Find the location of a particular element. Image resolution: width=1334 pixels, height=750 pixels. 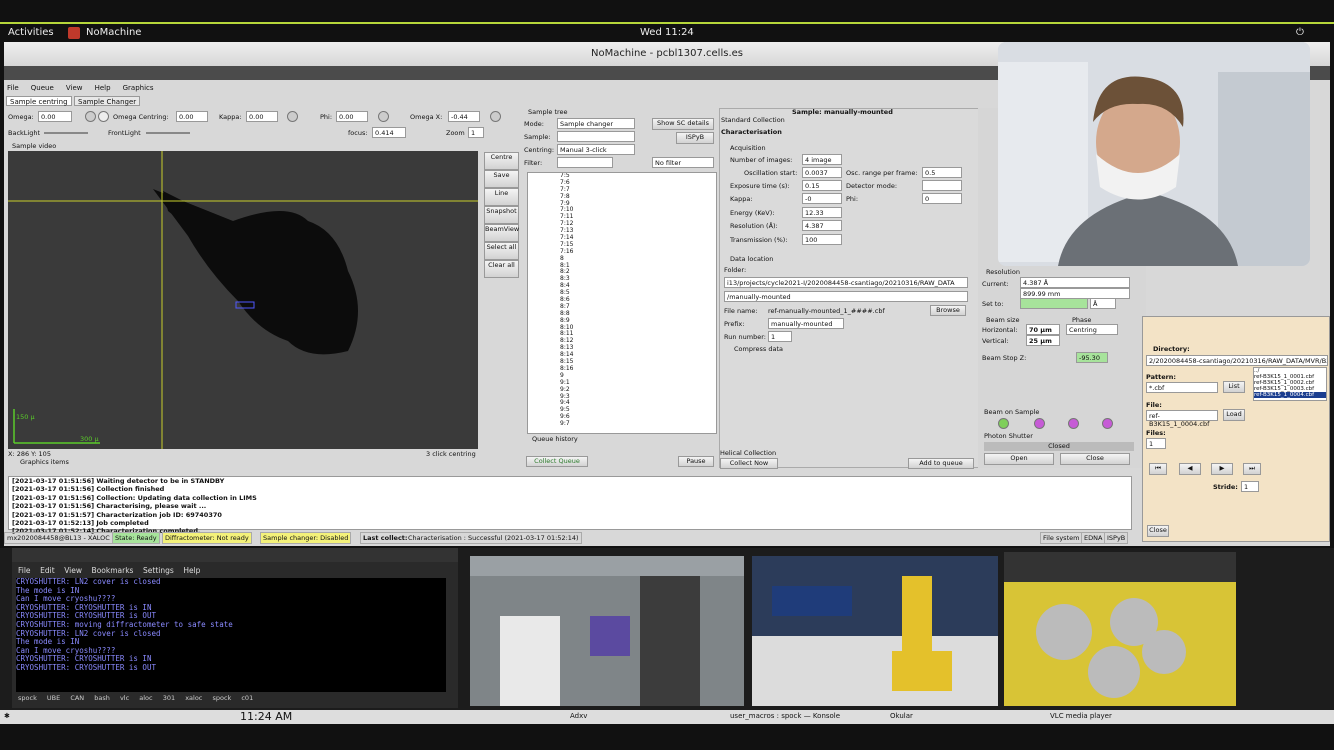

line-button: Line is located at coordinates (501, 197).